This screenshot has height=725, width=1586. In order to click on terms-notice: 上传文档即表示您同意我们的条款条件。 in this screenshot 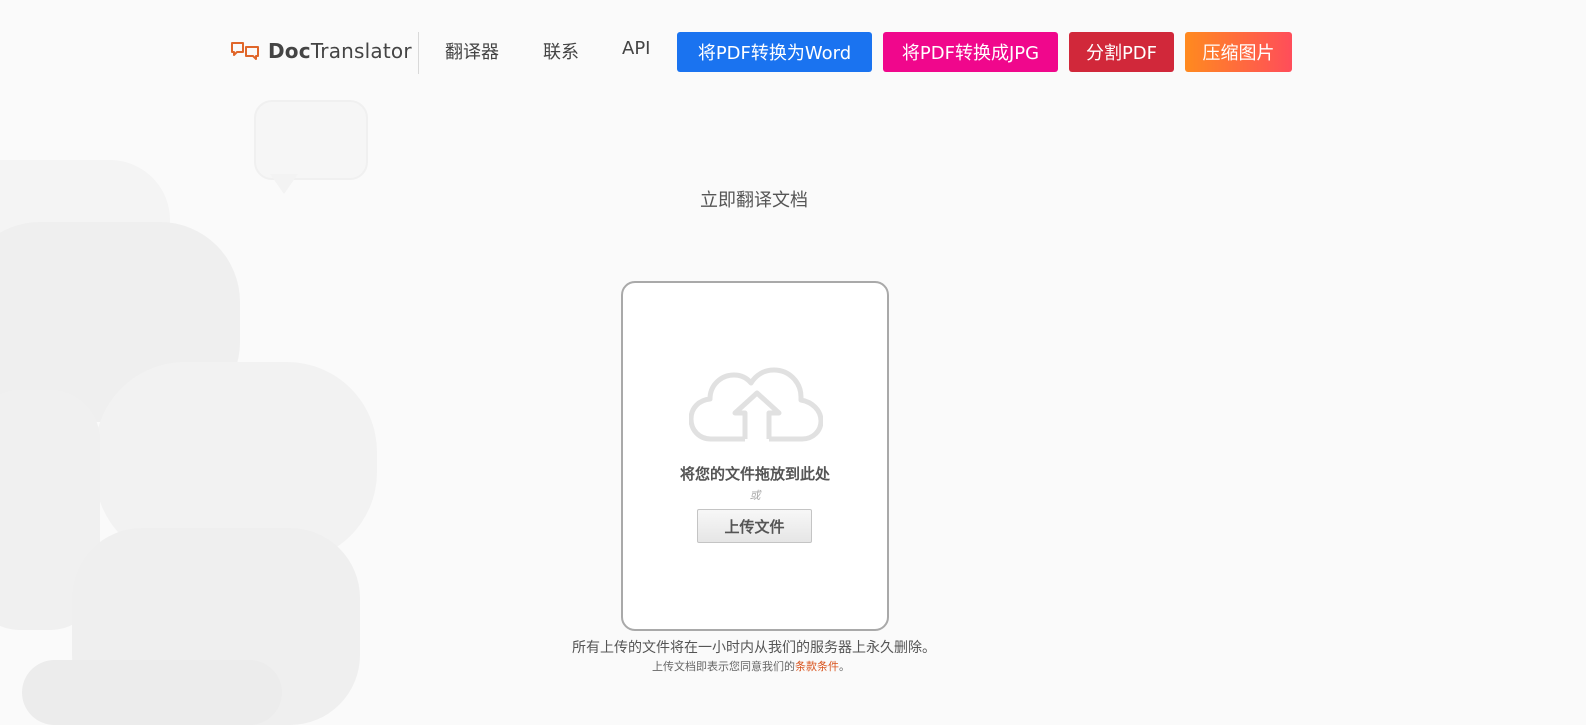, I will do `click(751, 666)`.